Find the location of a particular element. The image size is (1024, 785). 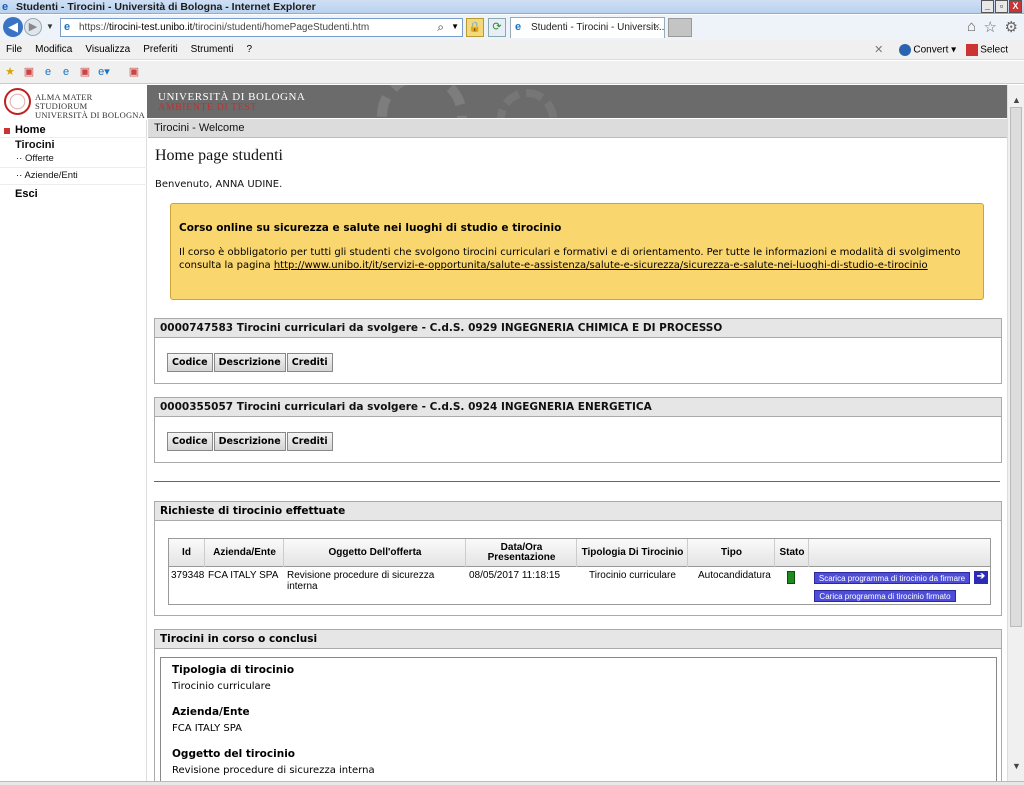

search-icon: ⌕ is located at coordinates (440, 27).